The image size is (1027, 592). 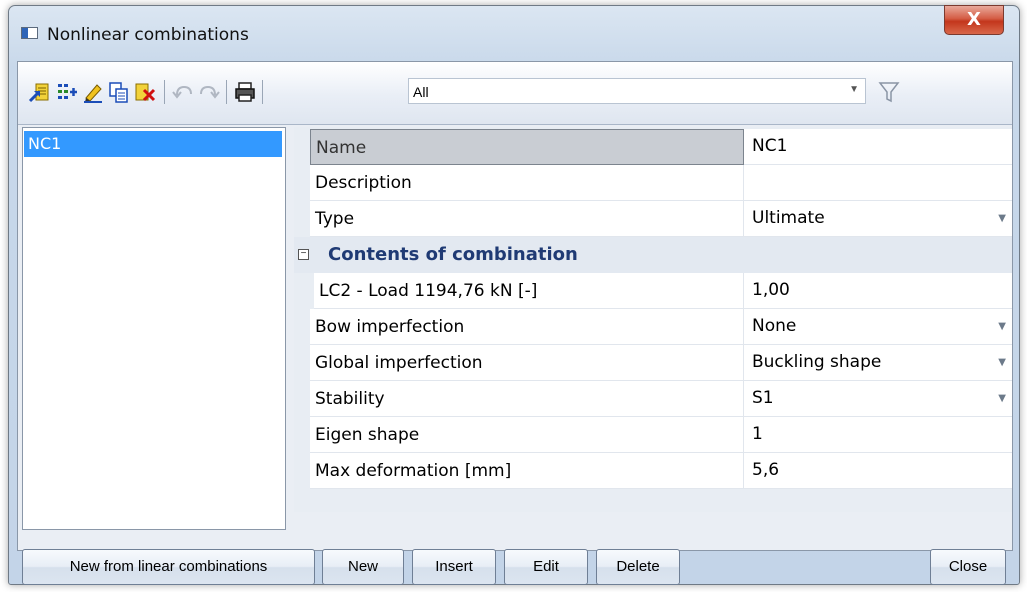 I want to click on type-dropdown: Ultimate ▼, so click(x=878, y=219).